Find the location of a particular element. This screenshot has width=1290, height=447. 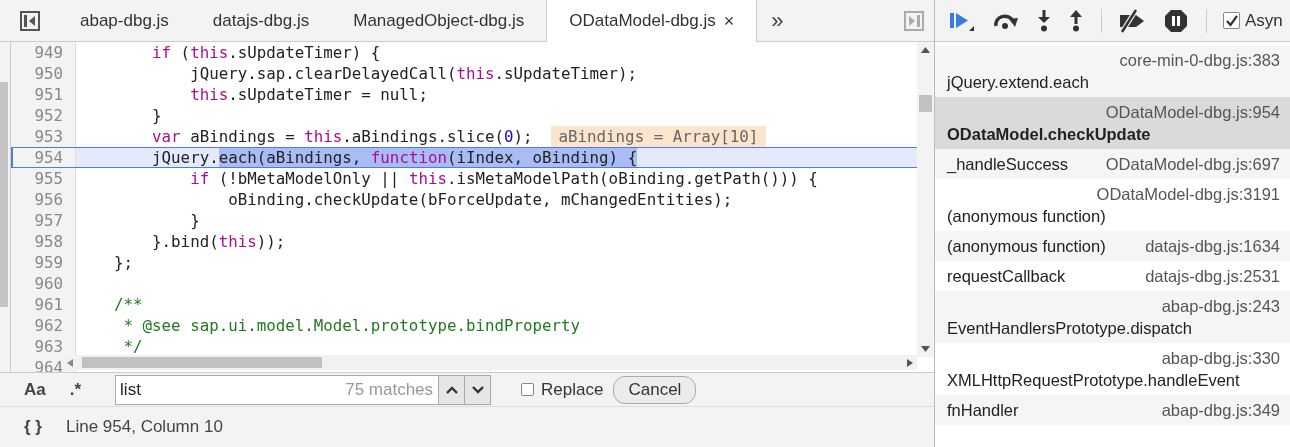

replace-label: Replace is located at coordinates (572, 389).